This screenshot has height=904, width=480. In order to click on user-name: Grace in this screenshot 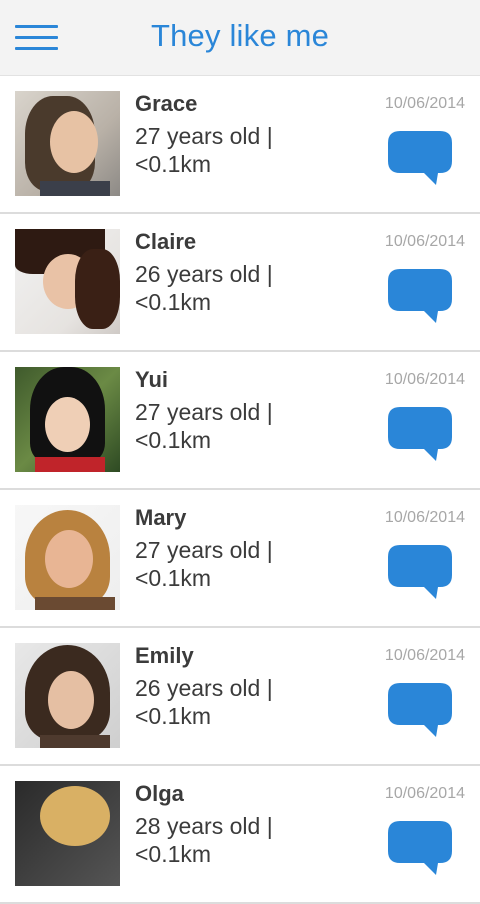, I will do `click(166, 103)`.